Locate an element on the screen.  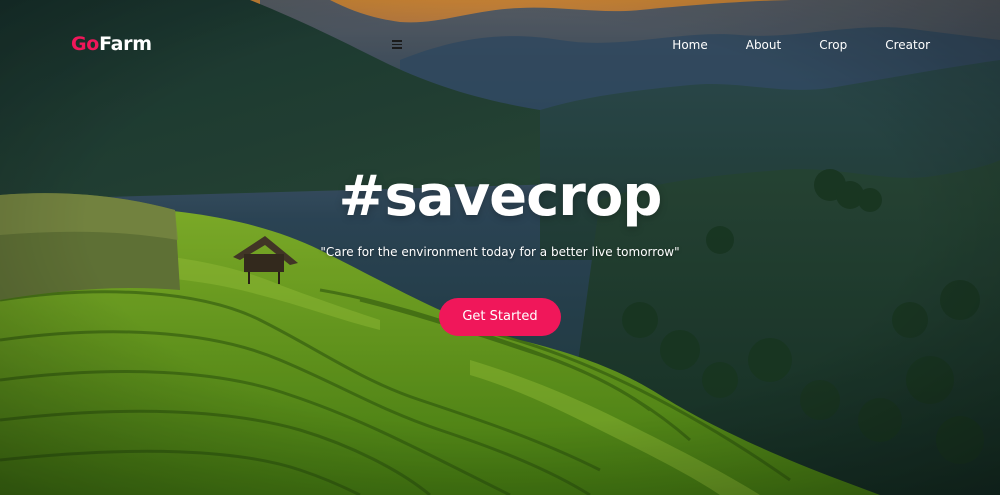
nav-item-home: Home is located at coordinates (689, 45).